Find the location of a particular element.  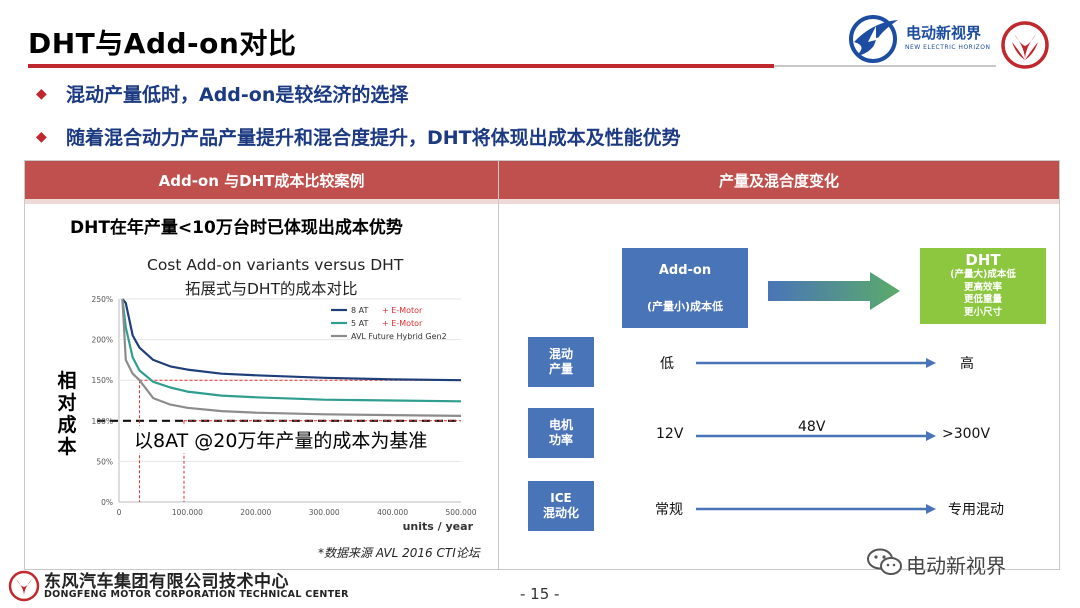

x-tick-label: 300.000 is located at coordinates (324, 512).